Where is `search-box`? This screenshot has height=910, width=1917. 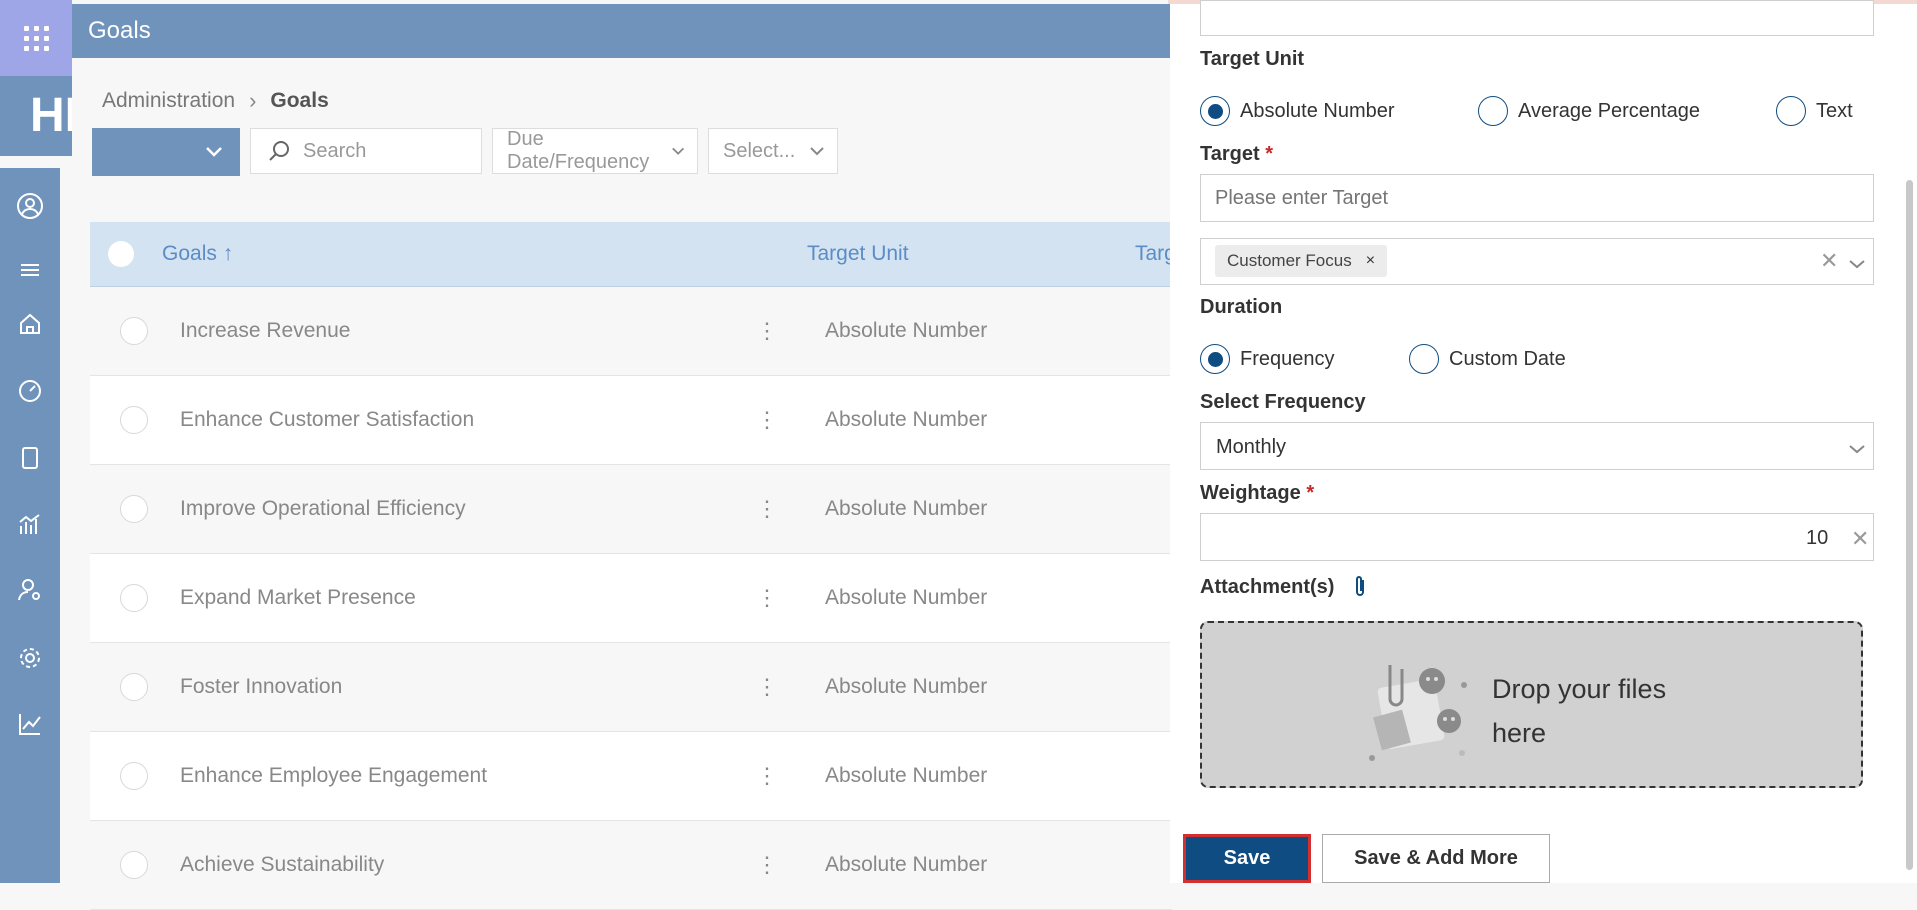 search-box is located at coordinates (366, 151).